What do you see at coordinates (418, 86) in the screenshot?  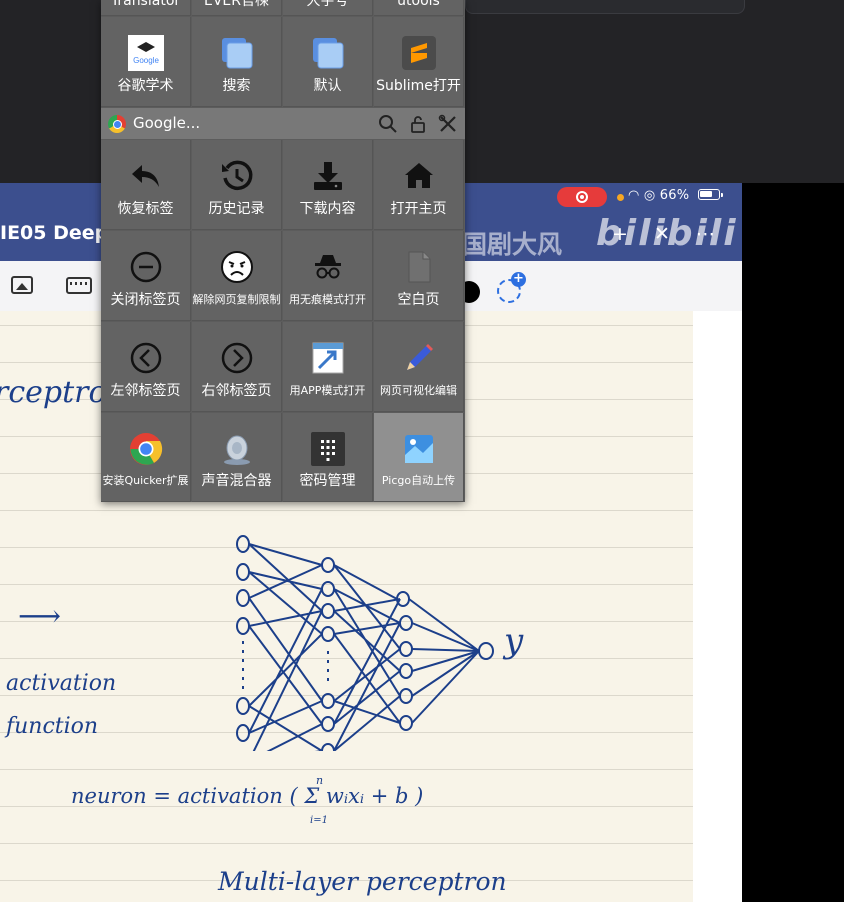 I see `action-label: Sublime打开` at bounding box center [418, 86].